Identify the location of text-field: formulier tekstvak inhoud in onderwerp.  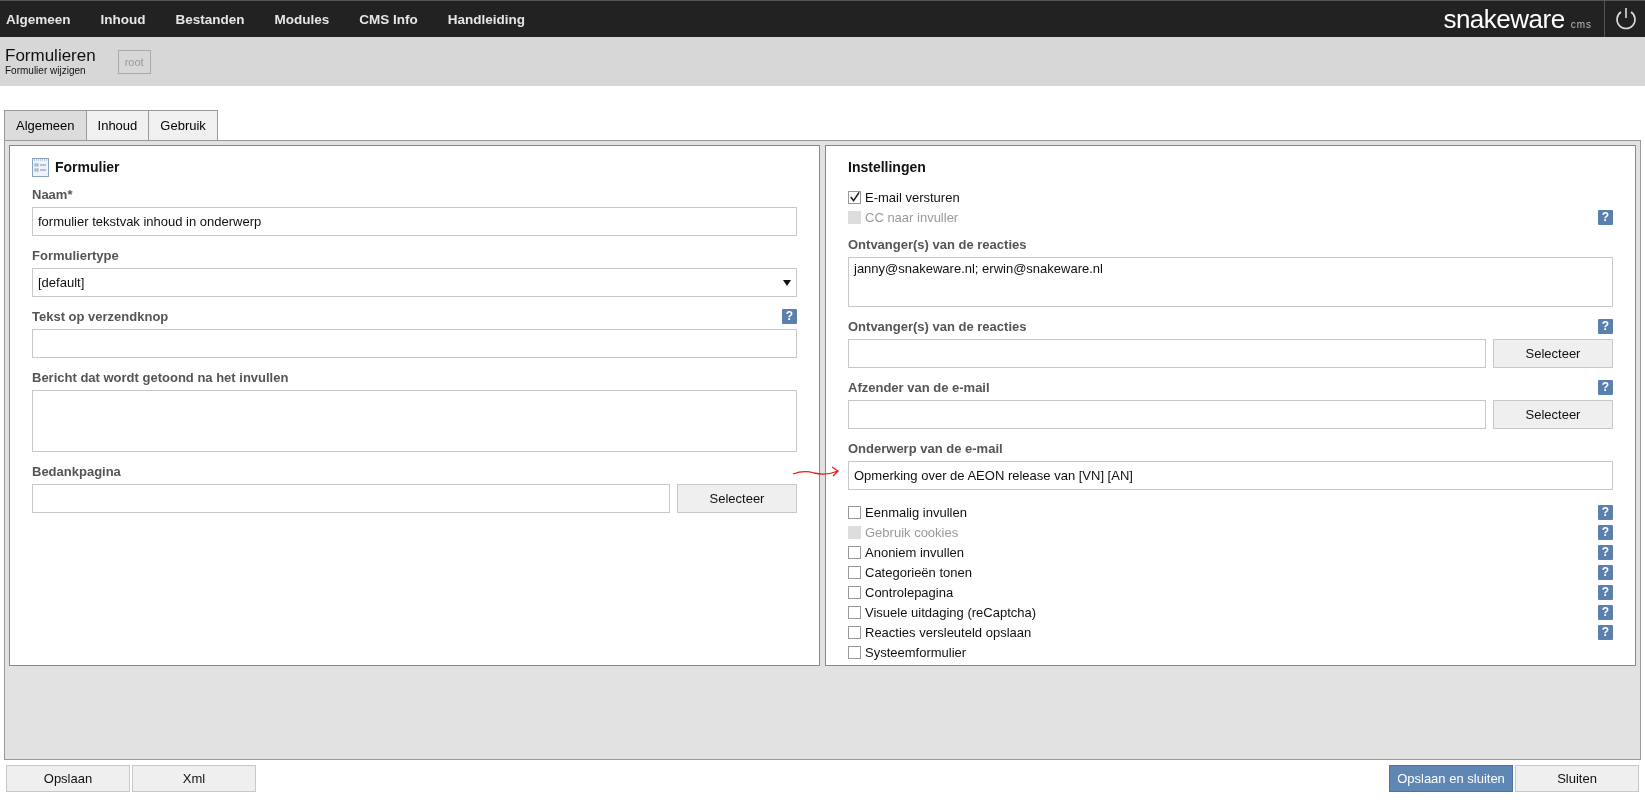
(414, 221).